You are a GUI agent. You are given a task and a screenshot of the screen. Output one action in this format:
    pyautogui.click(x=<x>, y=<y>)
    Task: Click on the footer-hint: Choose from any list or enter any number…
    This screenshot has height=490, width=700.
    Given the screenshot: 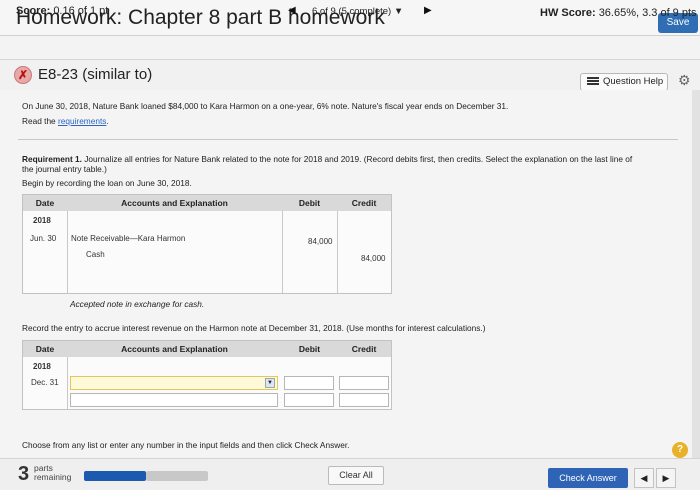 What is the action you would take?
    pyautogui.click(x=186, y=445)
    